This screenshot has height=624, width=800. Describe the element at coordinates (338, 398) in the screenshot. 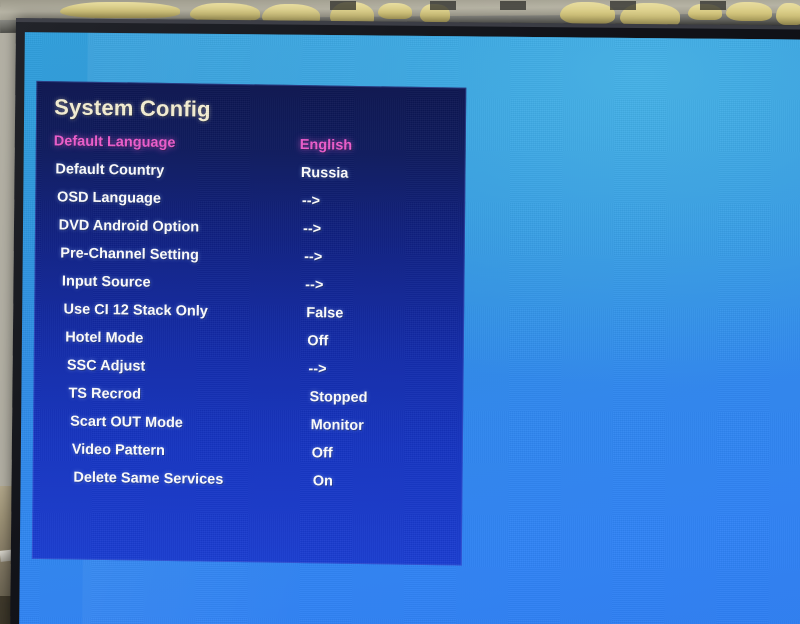

I see `osd-item-value: Stopped` at that location.